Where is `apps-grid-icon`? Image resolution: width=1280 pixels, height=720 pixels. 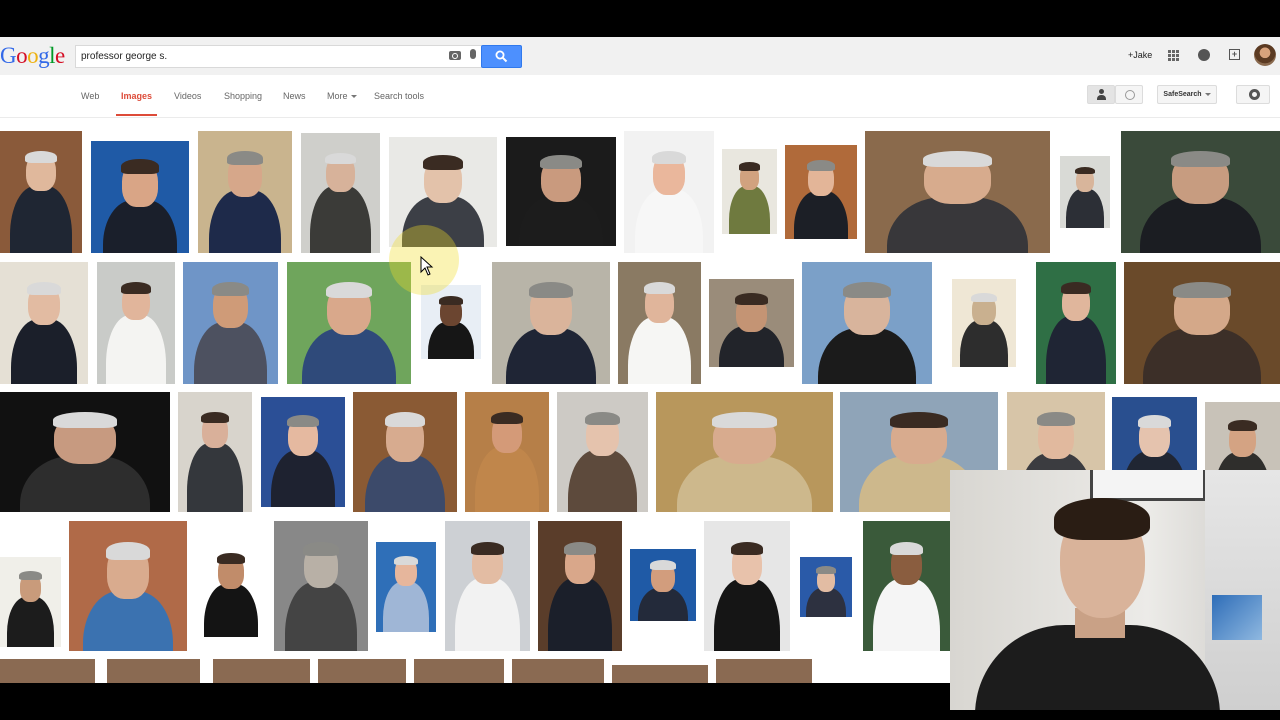 apps-grid-icon is located at coordinates (1173, 55).